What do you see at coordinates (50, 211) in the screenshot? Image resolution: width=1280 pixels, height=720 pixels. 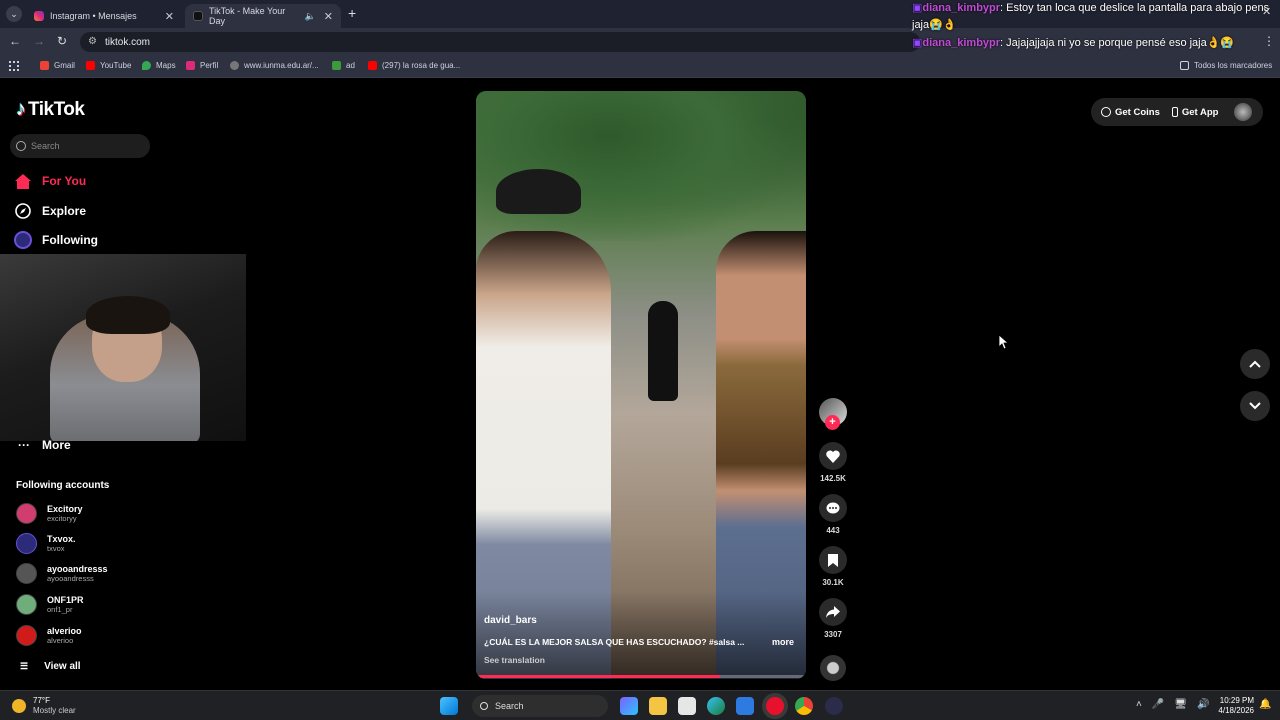 I see `nav-explore: Explore` at bounding box center [50, 211].